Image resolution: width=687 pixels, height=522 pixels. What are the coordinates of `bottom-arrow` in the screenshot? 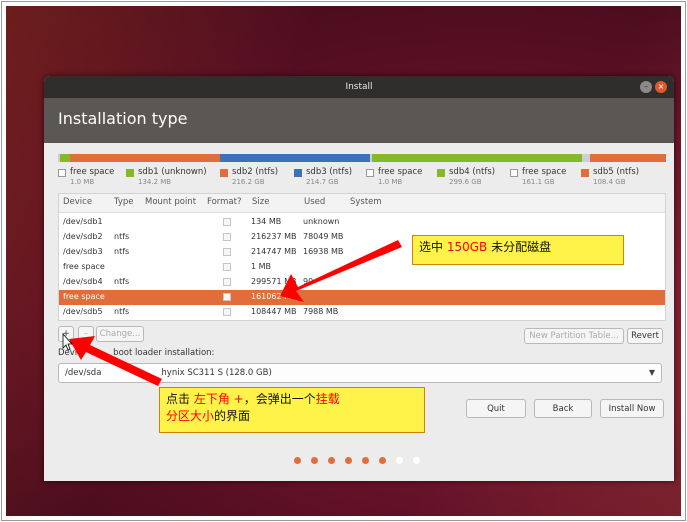 It's located at (115, 361).